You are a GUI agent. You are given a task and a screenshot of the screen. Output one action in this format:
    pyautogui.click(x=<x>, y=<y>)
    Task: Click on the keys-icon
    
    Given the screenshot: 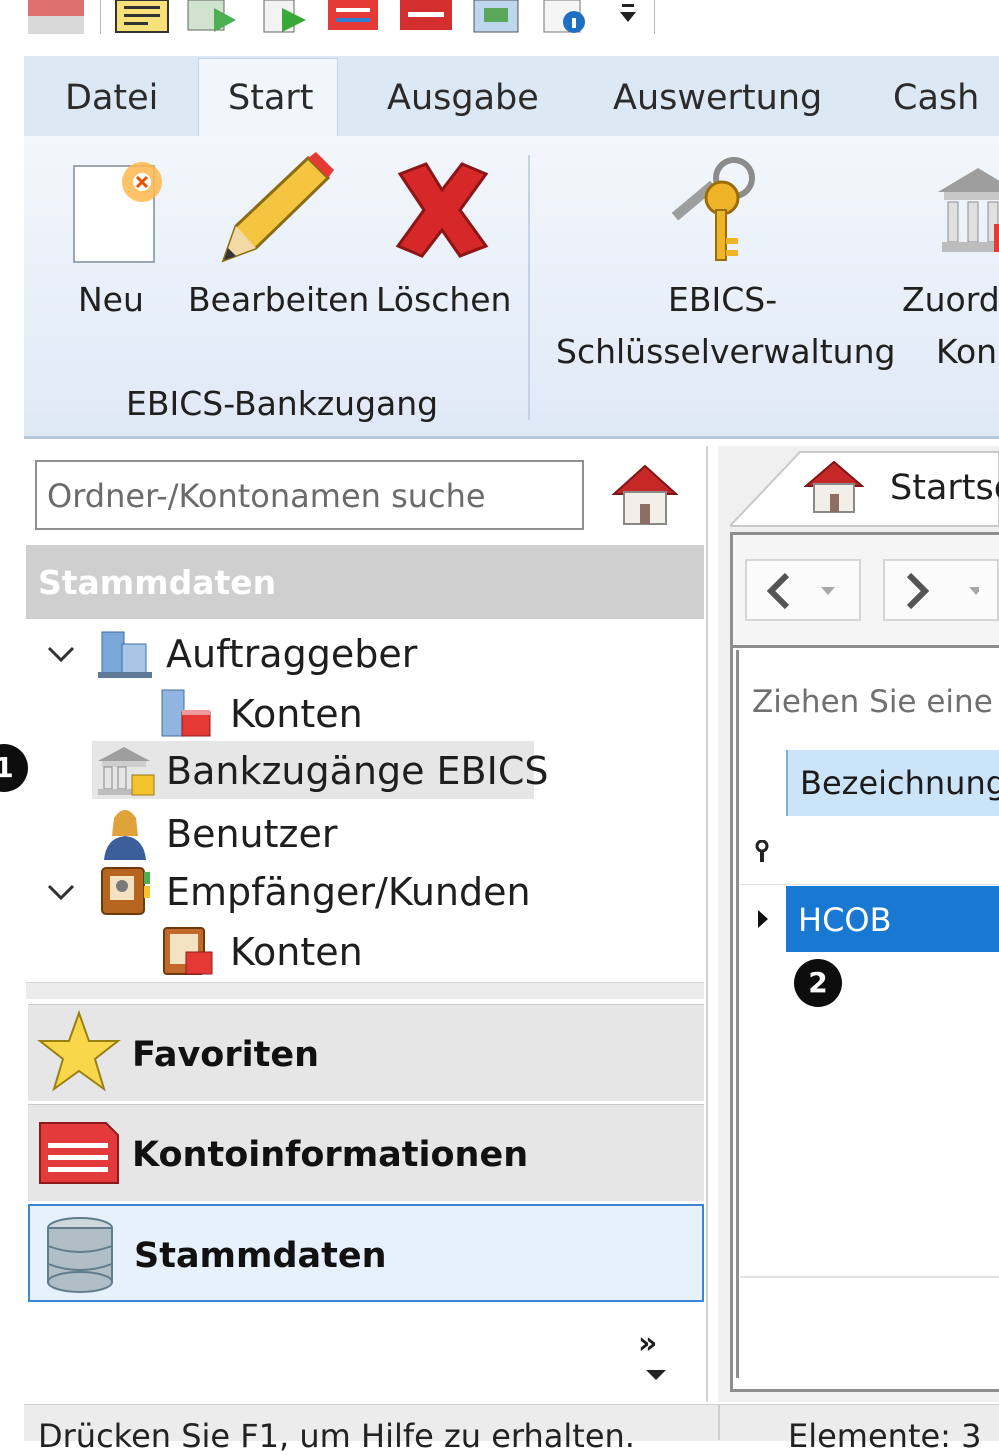 What is the action you would take?
    pyautogui.click(x=713, y=209)
    